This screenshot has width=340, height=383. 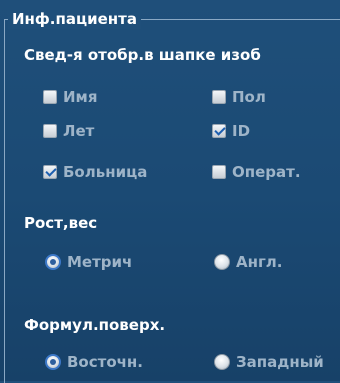 I want to click on radio-western: Западный, so click(x=269, y=362).